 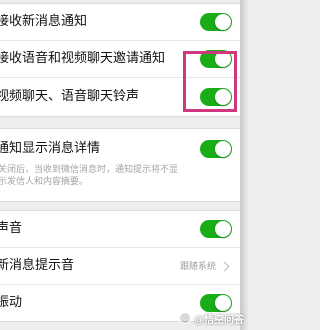 What do you see at coordinates (11, 228) in the screenshot?
I see `row-label: 声音` at bounding box center [11, 228].